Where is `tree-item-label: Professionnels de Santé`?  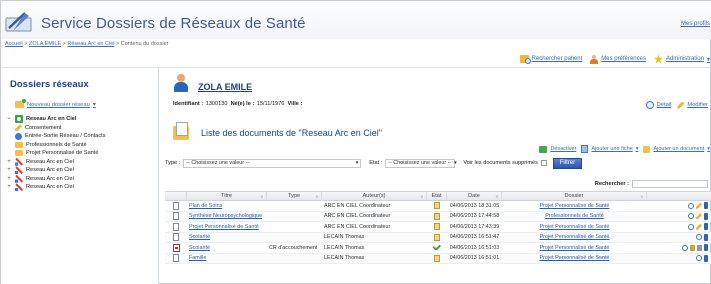
tree-item-label: Professionnels de Santé is located at coordinates (56, 144).